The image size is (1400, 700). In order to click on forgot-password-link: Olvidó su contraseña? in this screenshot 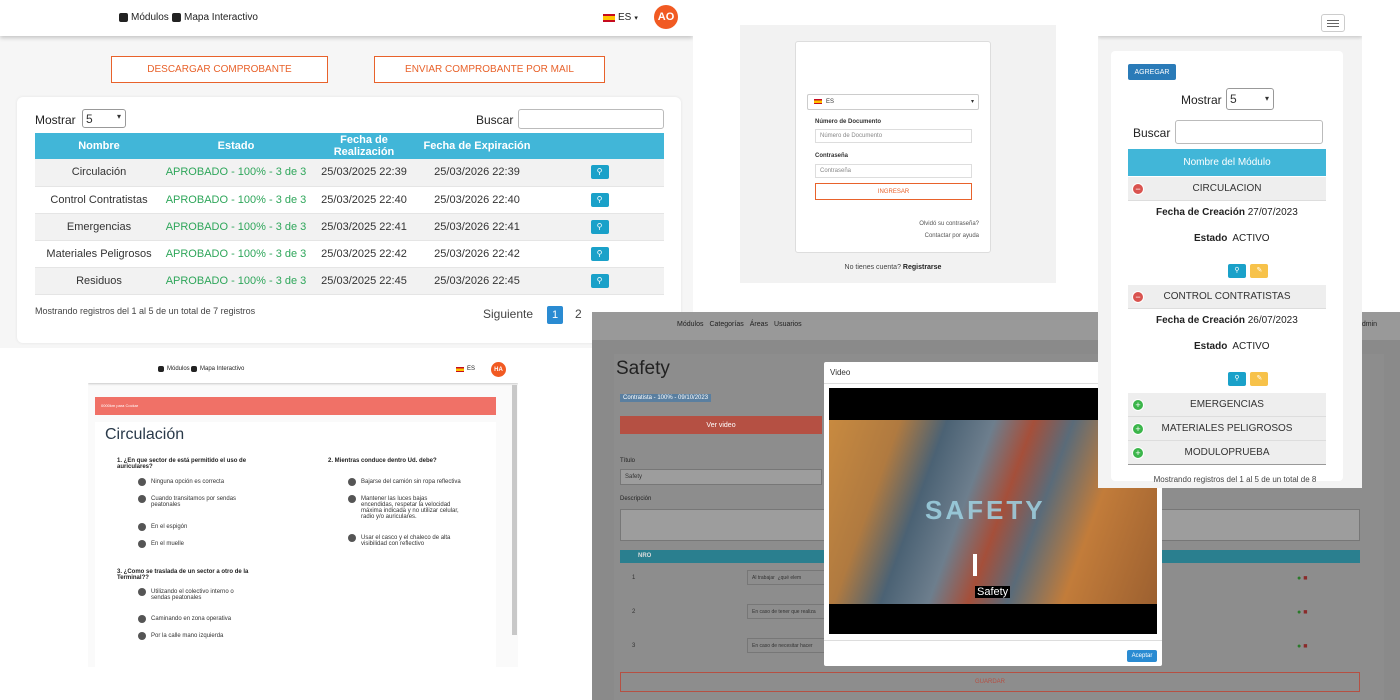, I will do `click(949, 224)`.